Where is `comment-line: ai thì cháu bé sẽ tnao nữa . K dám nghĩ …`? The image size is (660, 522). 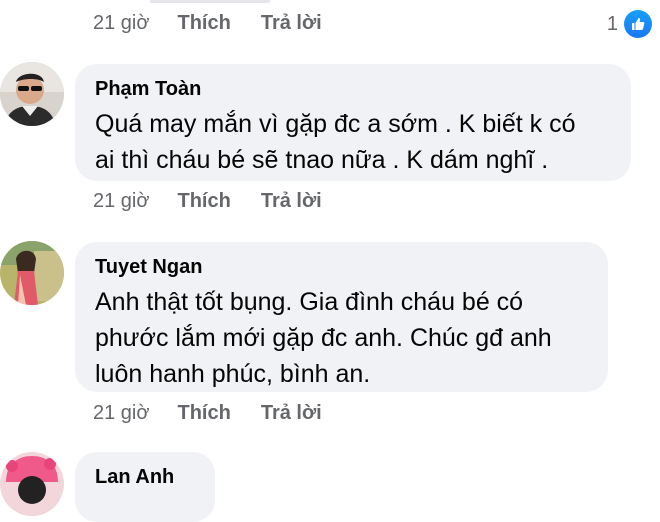 comment-line: ai thì cháu bé sẽ tnao nữa . K dám nghĩ … is located at coordinates (322, 160).